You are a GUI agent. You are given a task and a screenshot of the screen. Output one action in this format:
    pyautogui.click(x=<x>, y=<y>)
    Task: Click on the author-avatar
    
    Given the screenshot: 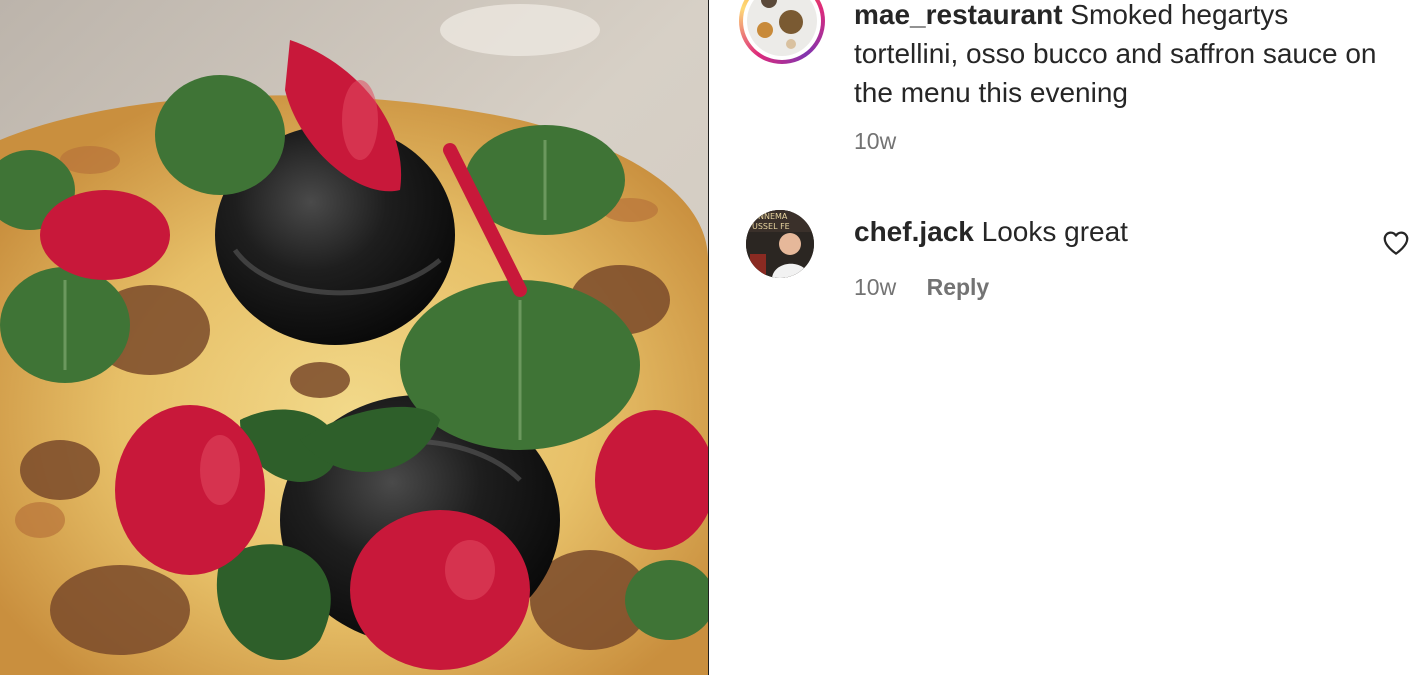 What is the action you would take?
    pyautogui.click(x=782, y=32)
    